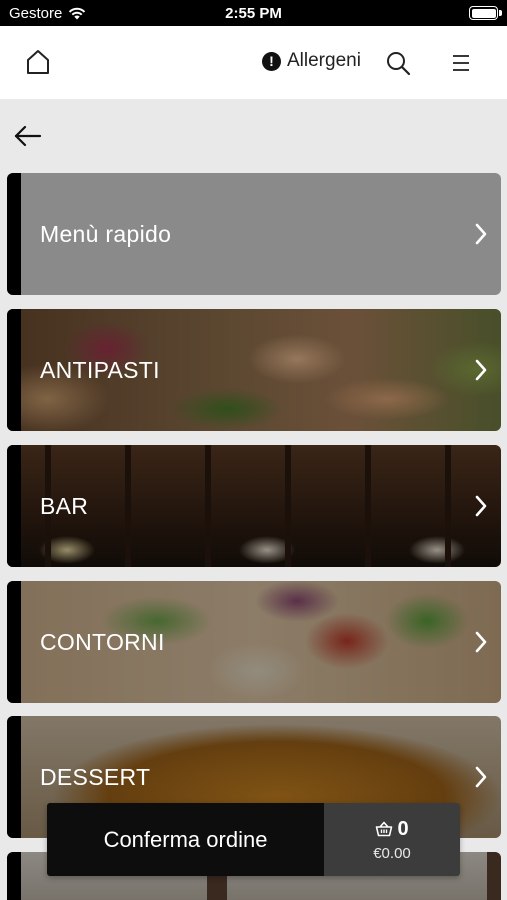 The image size is (507, 900). I want to click on category-label: CONTORNI, so click(102, 641).